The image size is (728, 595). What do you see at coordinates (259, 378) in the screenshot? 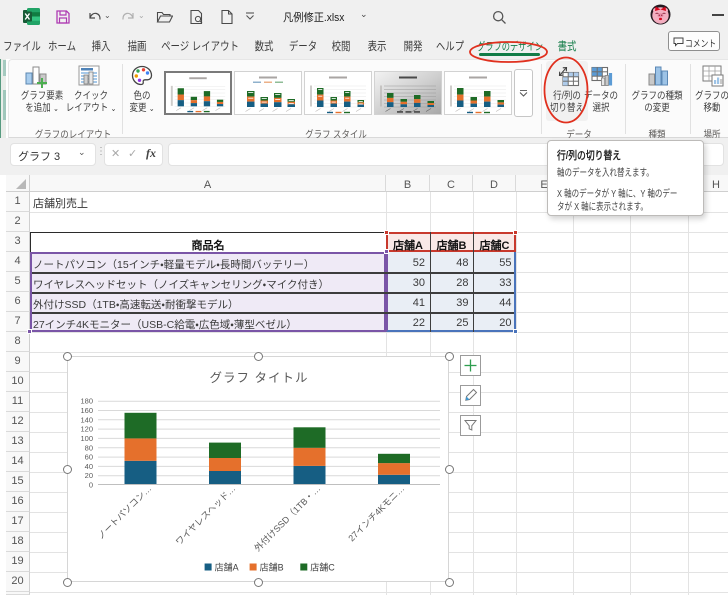
I see `svg-text: グラフ タイトル` at bounding box center [259, 378].